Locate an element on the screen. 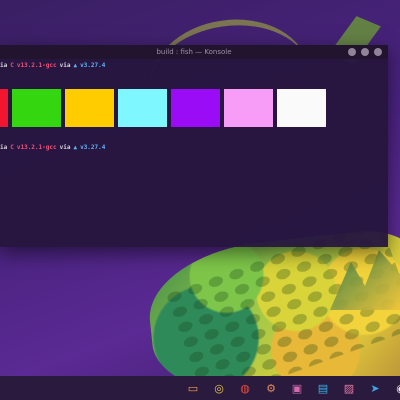 This screenshot has width=400, height=400. window-titlebar: build : fish — Konsole is located at coordinates (194, 52).